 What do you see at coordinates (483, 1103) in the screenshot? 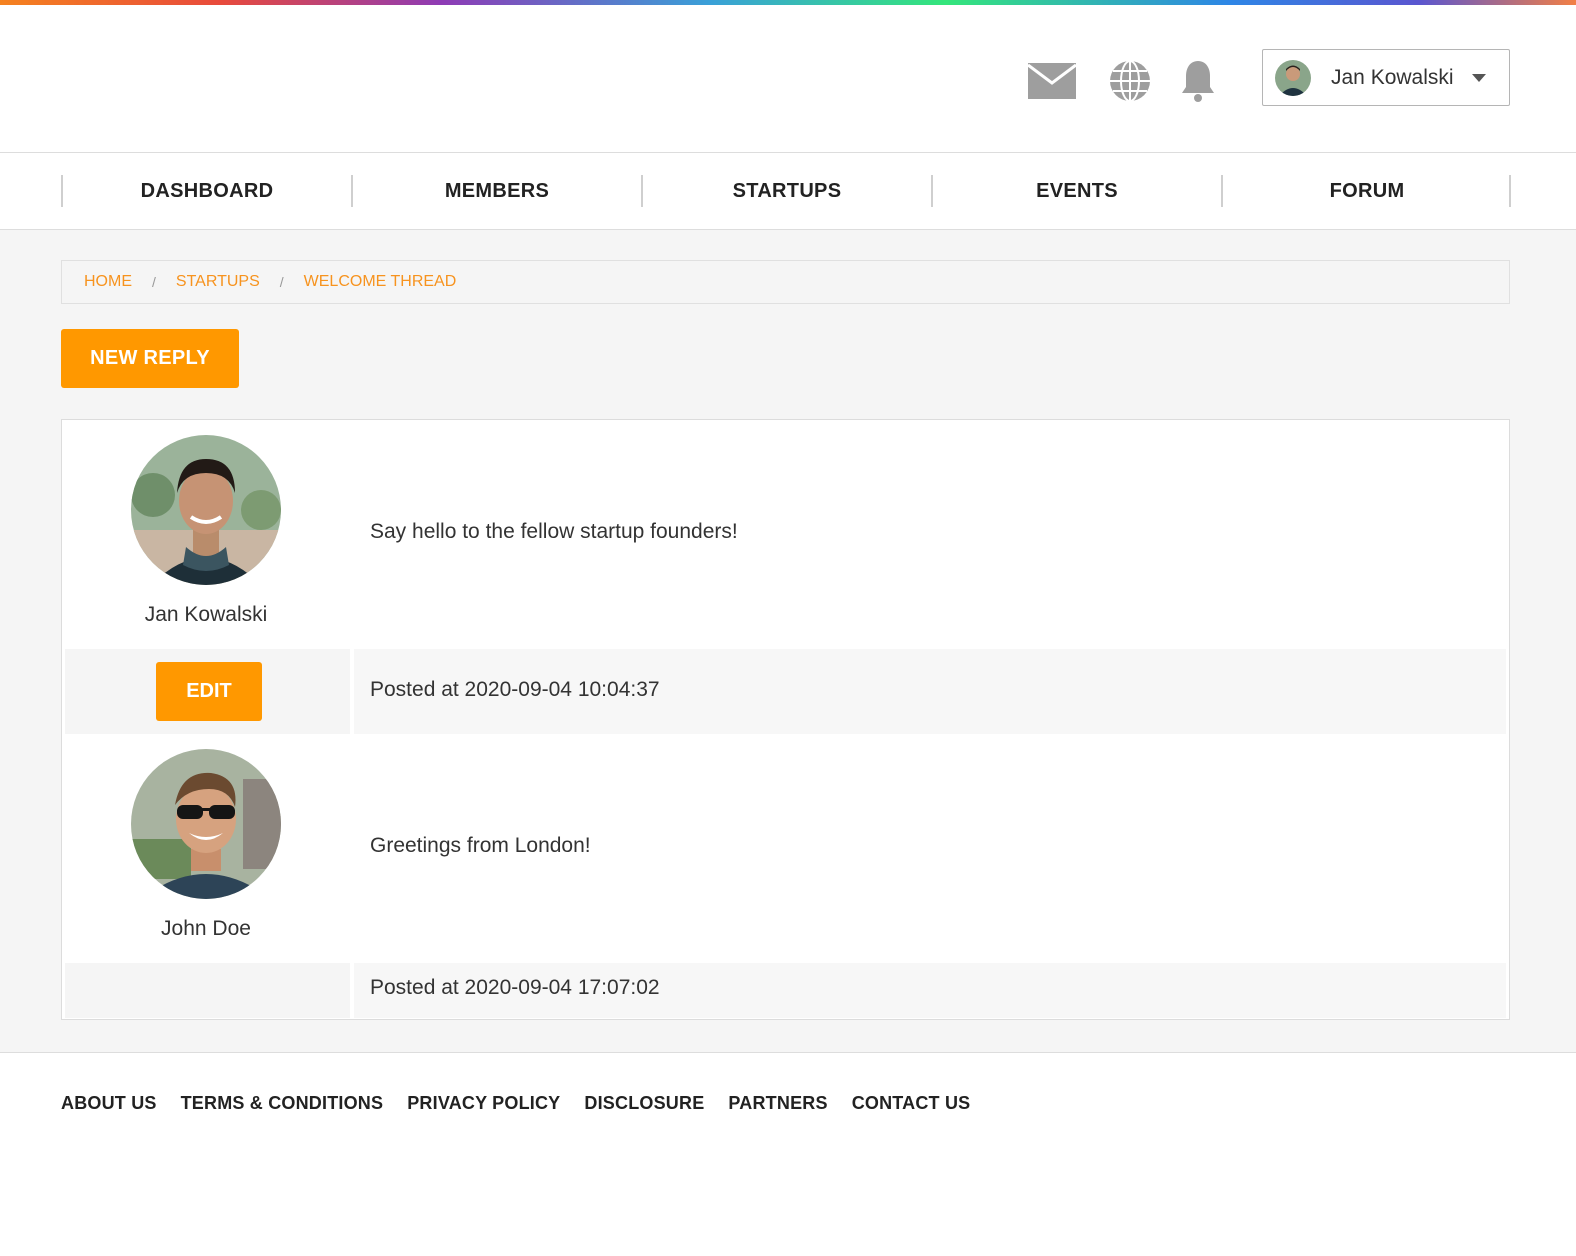
I see `footer-link-privacy-policy: PRIVACY POLICY` at bounding box center [483, 1103].